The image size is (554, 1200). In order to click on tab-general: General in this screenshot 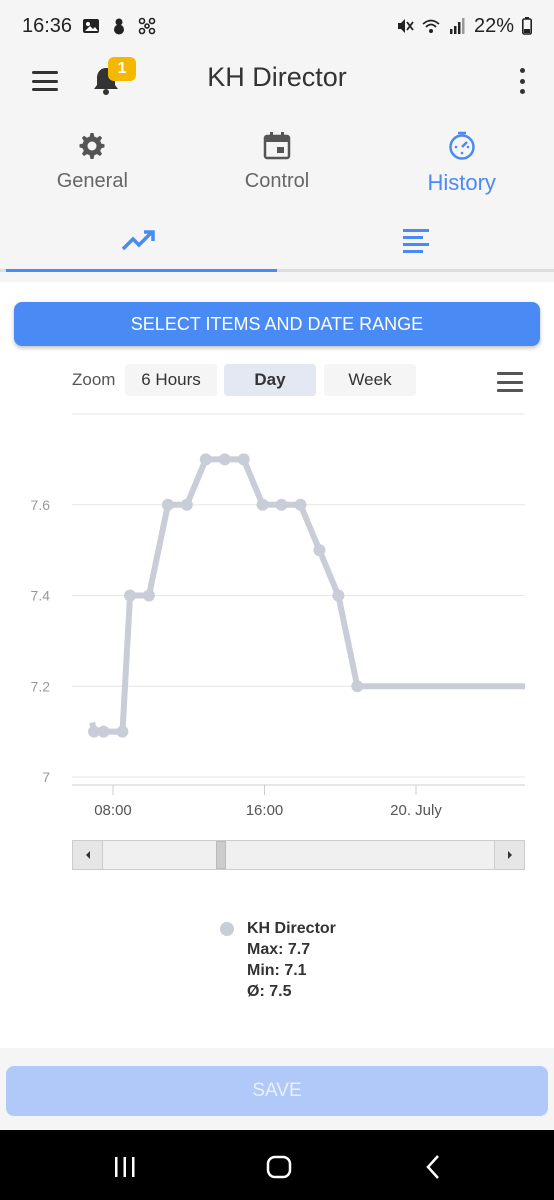, I will do `click(92, 165)`.